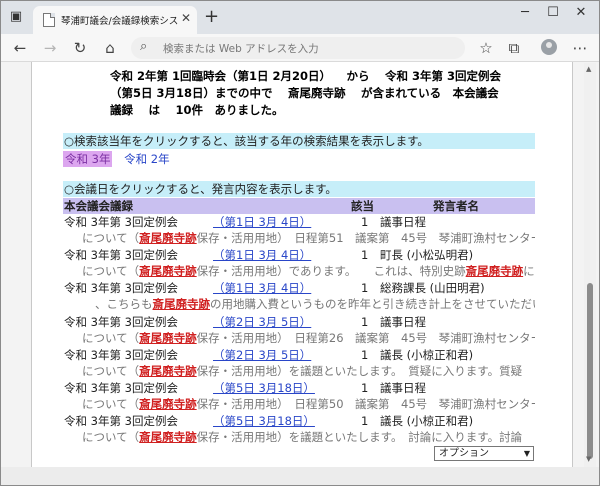 This screenshot has width=600, height=486. Describe the element at coordinates (50, 48) in the screenshot. I see `forward-icon: →` at that location.